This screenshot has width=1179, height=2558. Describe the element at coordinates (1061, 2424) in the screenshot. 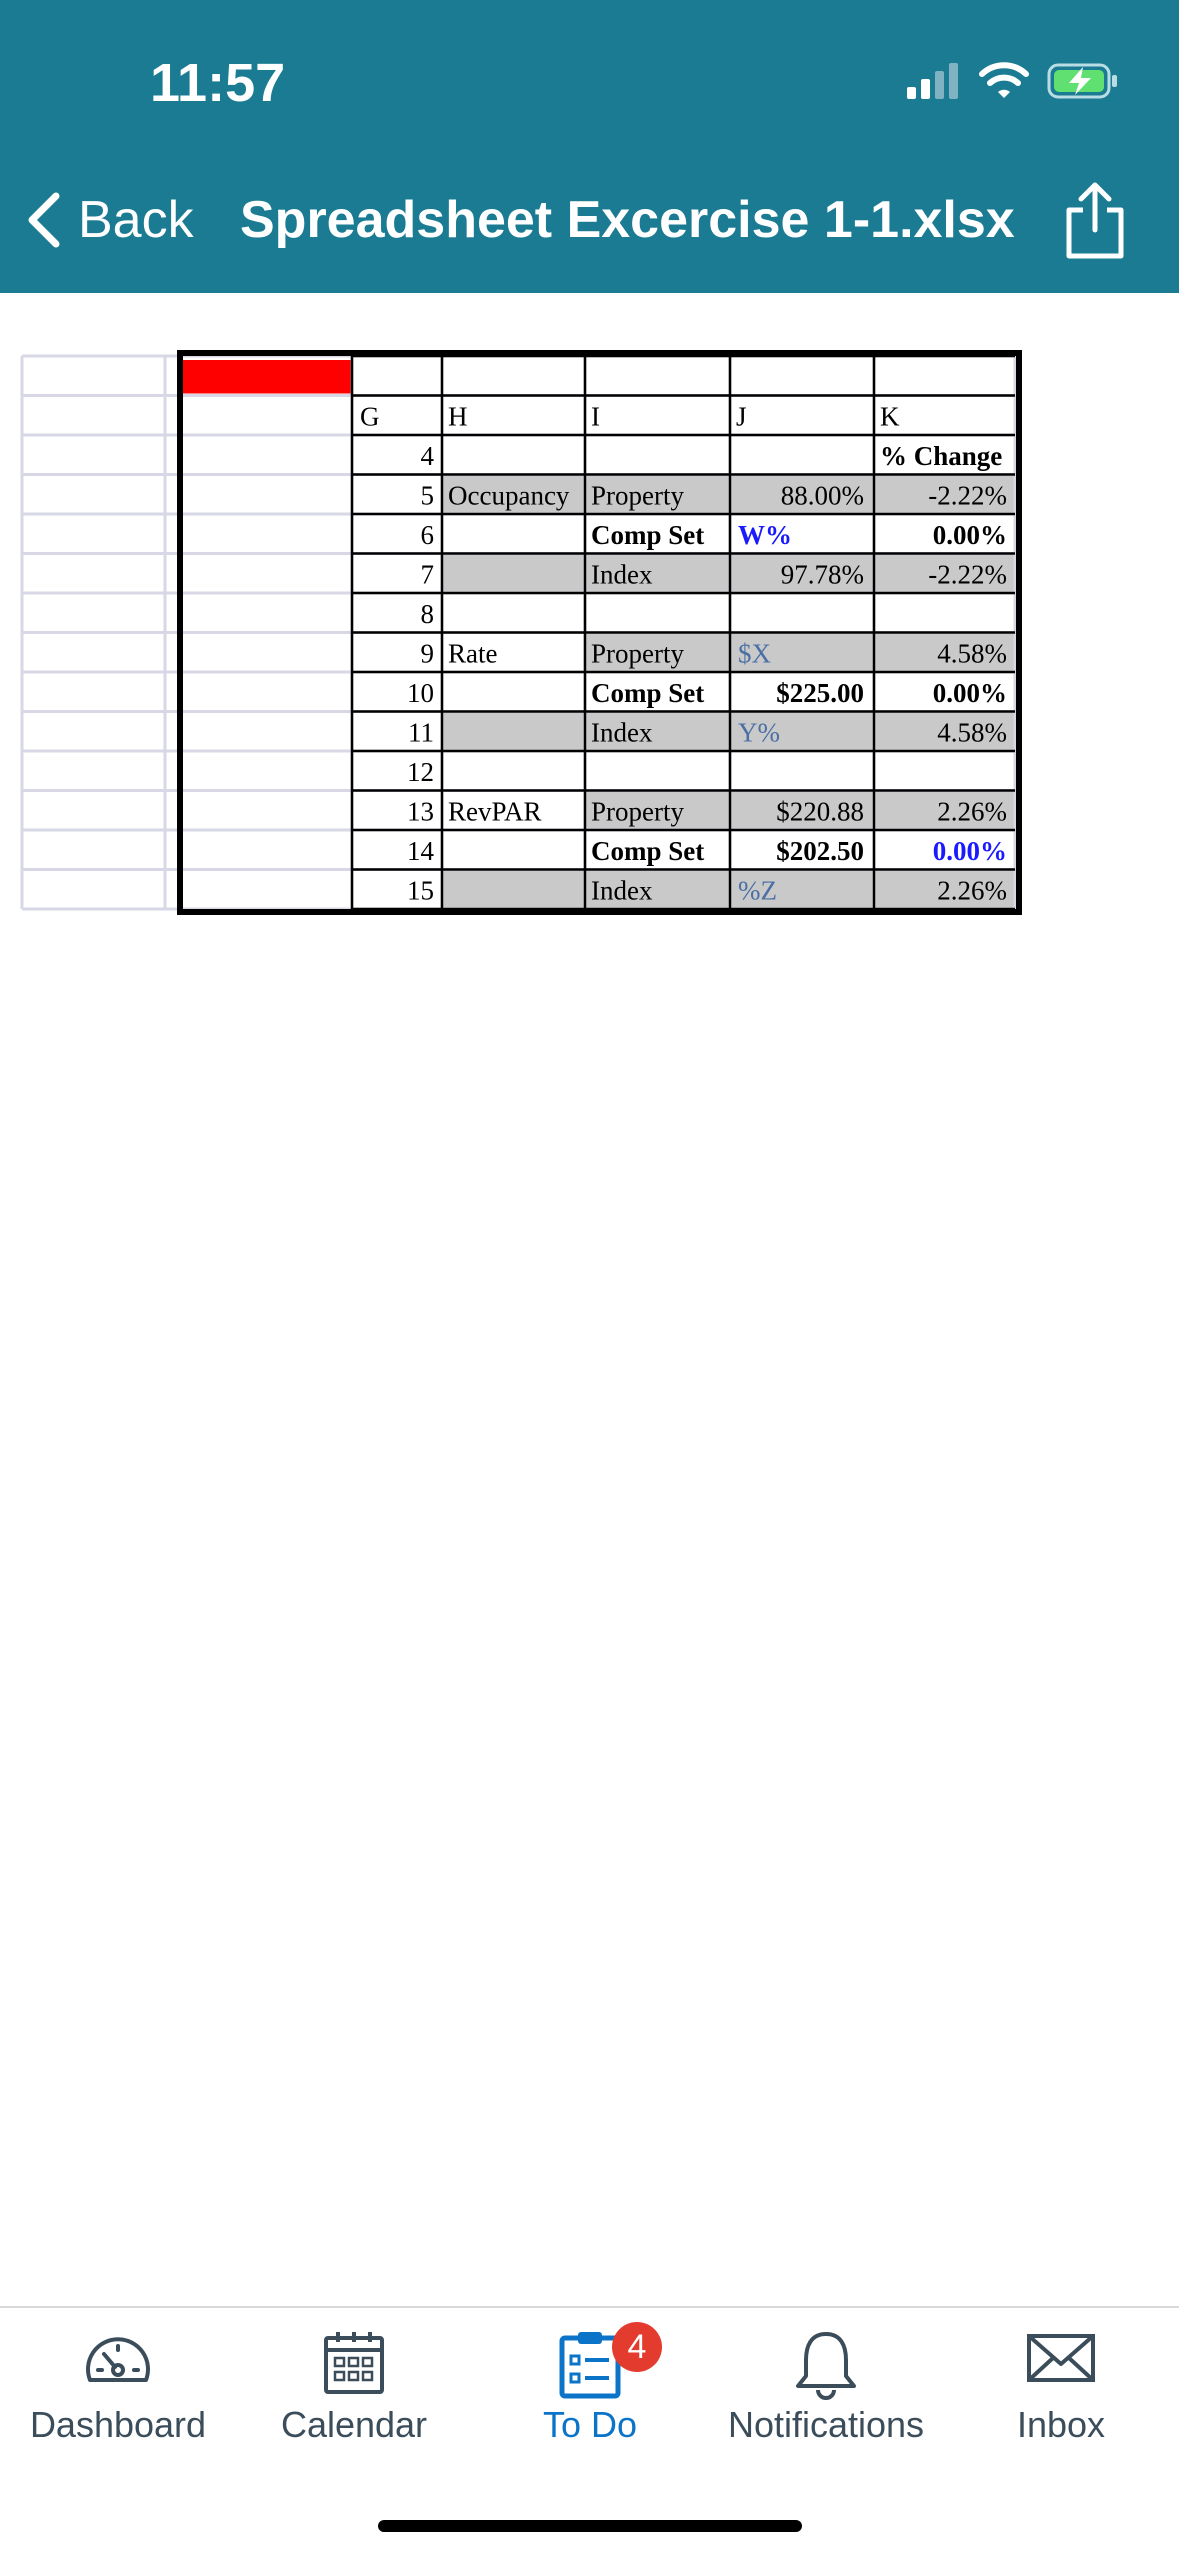

I see `tab-inbox-label: Inbox` at that location.